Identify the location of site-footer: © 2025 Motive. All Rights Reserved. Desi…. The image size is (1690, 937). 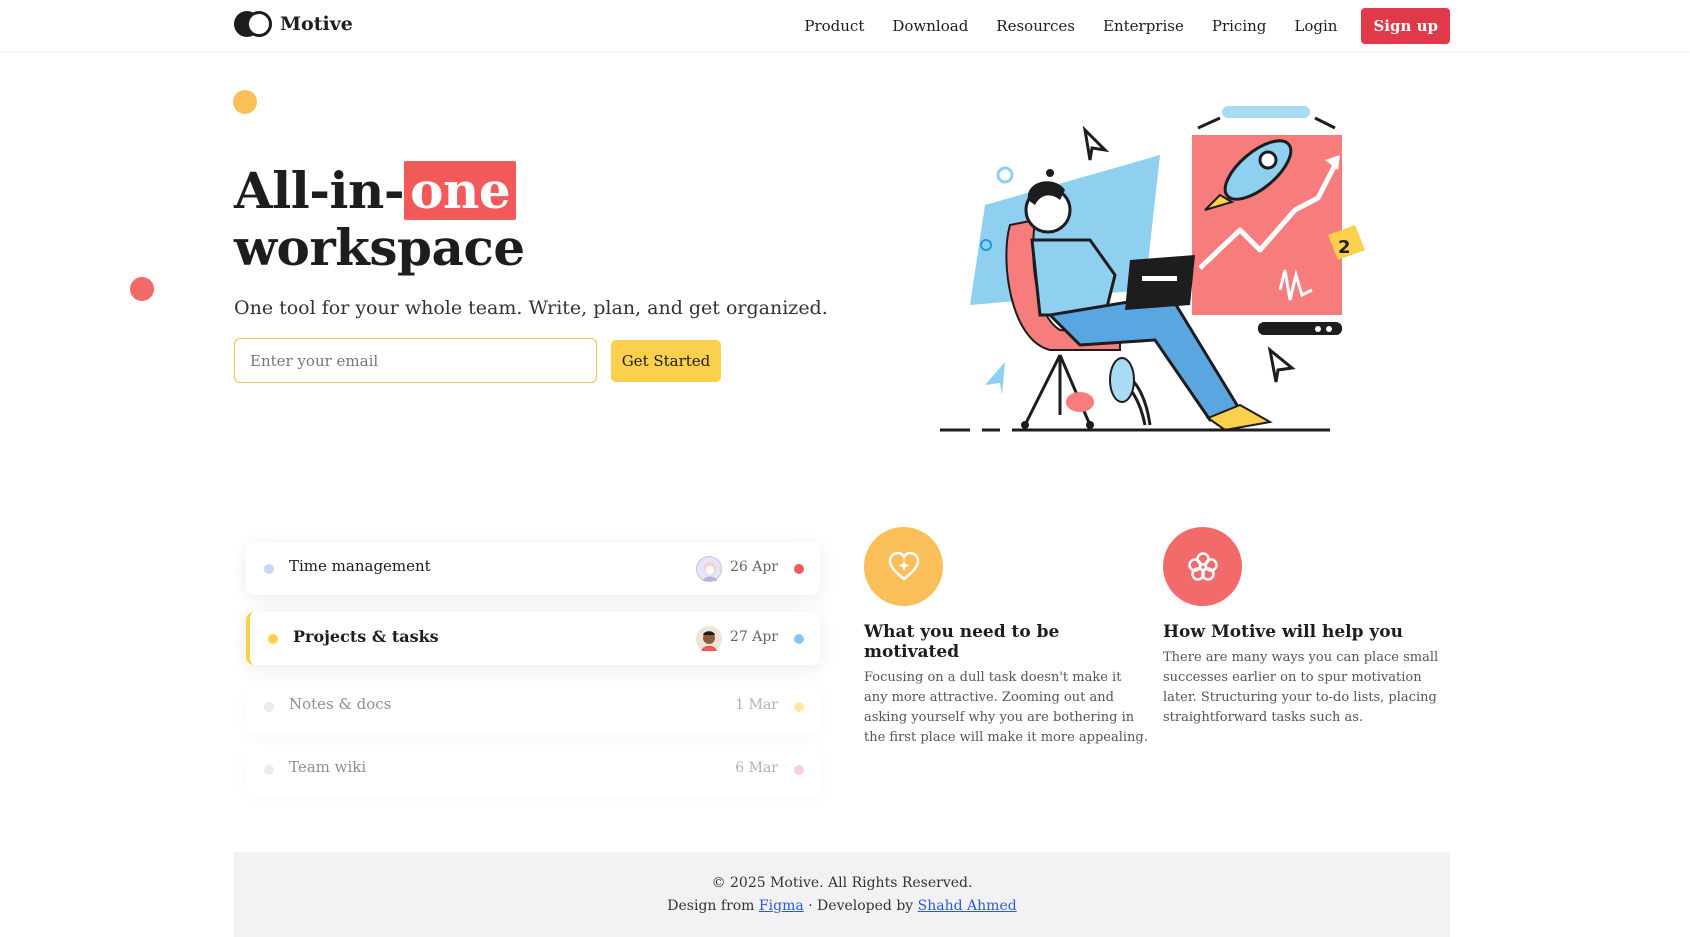
(842, 894).